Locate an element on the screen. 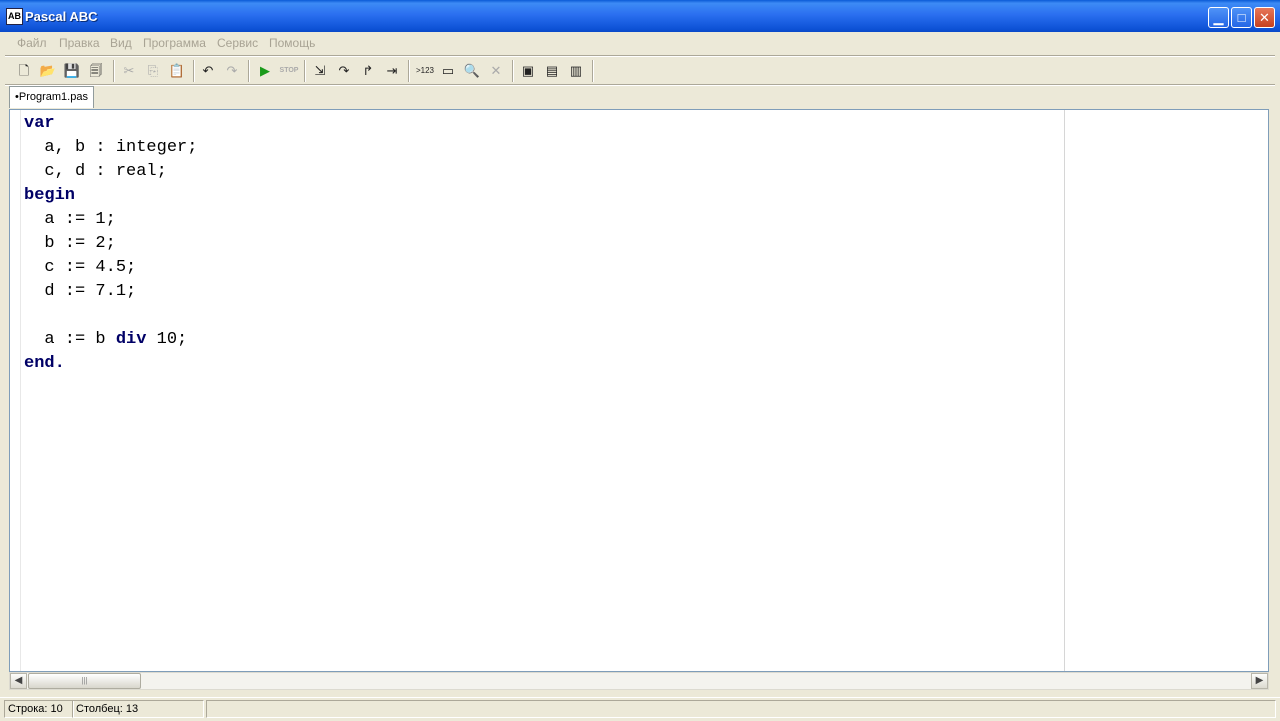 The width and height of the screenshot is (1280, 721). horizontal-scrollbar: ◀ ||| ▶ is located at coordinates (639, 681).